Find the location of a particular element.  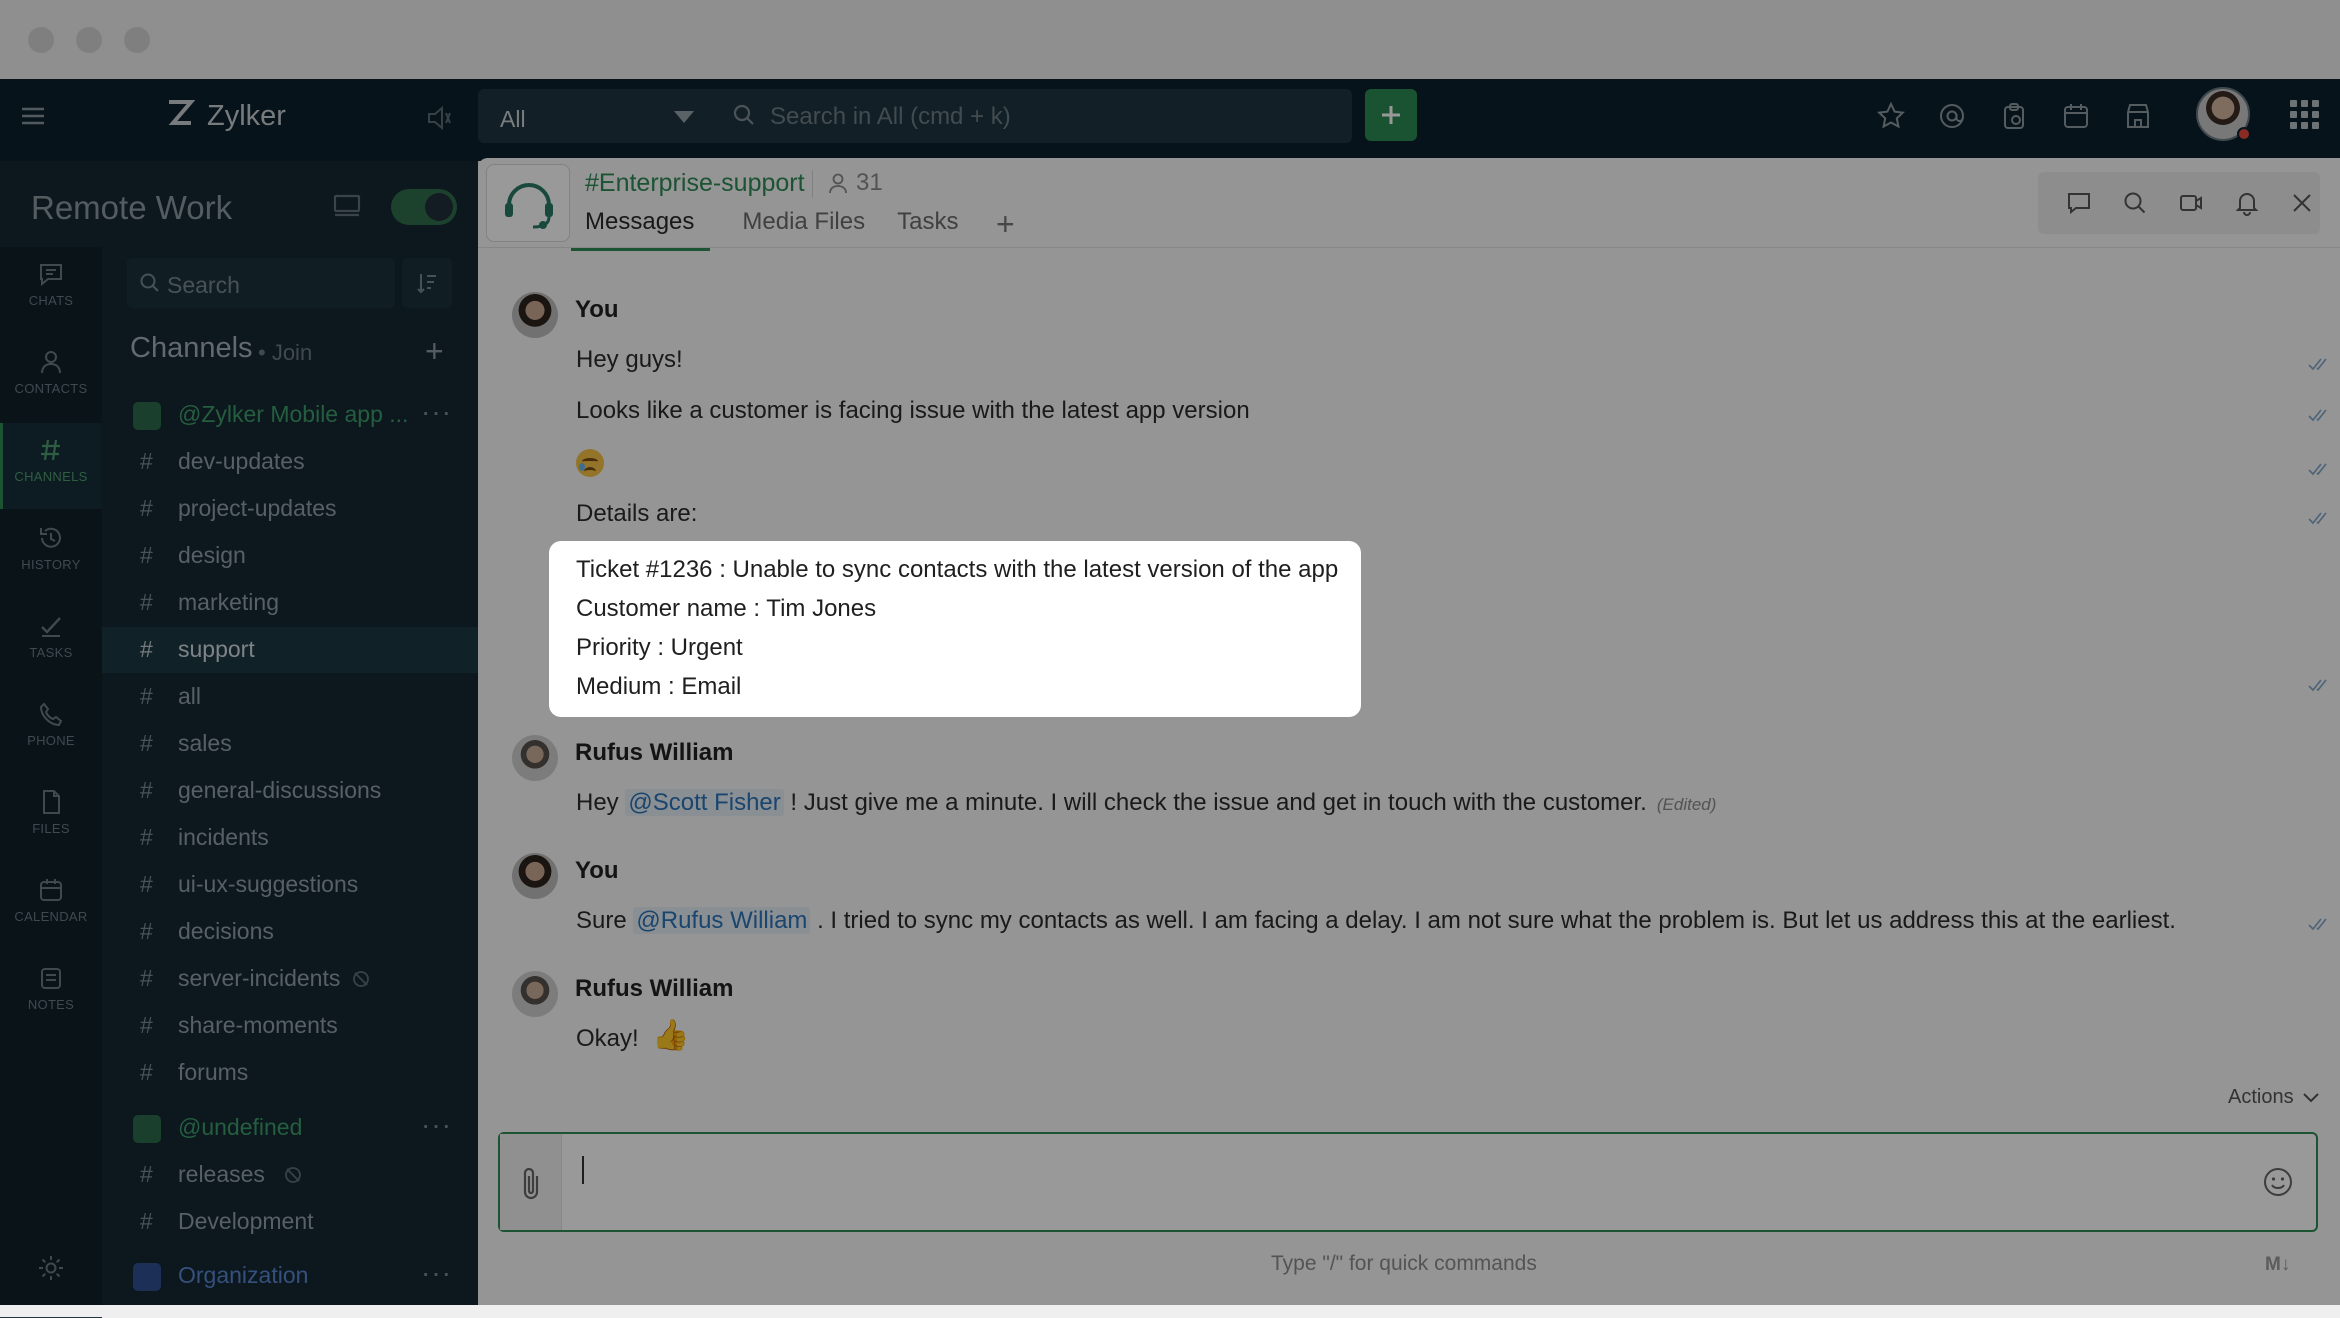

tab-messages: Messages is located at coordinates (641, 229).